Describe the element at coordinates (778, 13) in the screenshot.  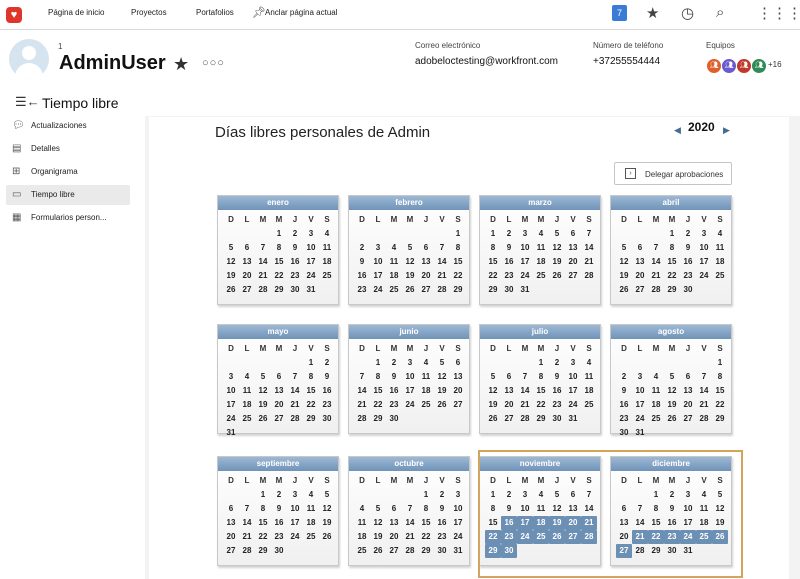
I see `apps-grid-icon: ⋮⋮⋮` at that location.